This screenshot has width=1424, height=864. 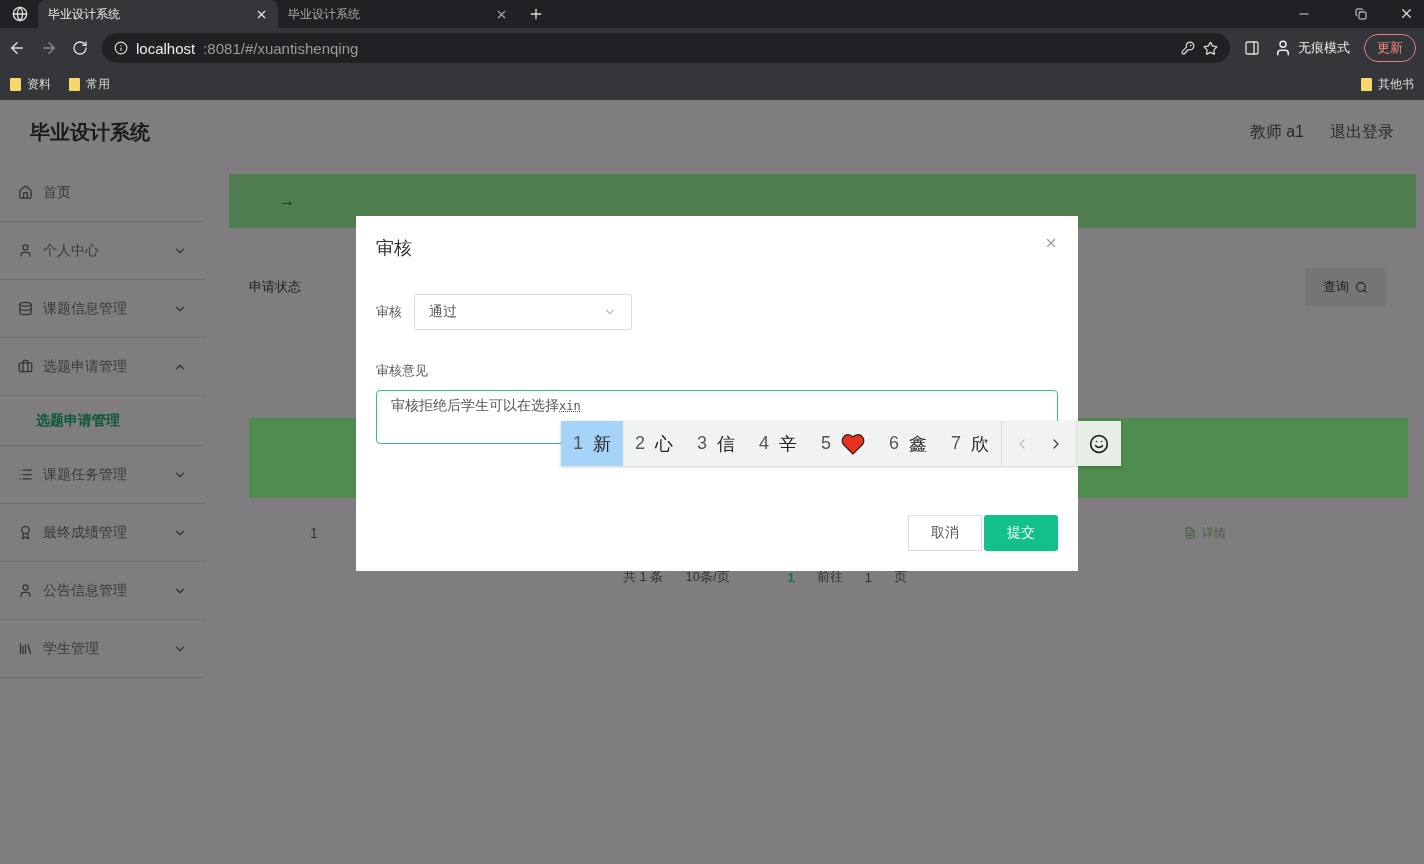 What do you see at coordinates (1283, 48) in the screenshot?
I see `incognito-icon` at bounding box center [1283, 48].